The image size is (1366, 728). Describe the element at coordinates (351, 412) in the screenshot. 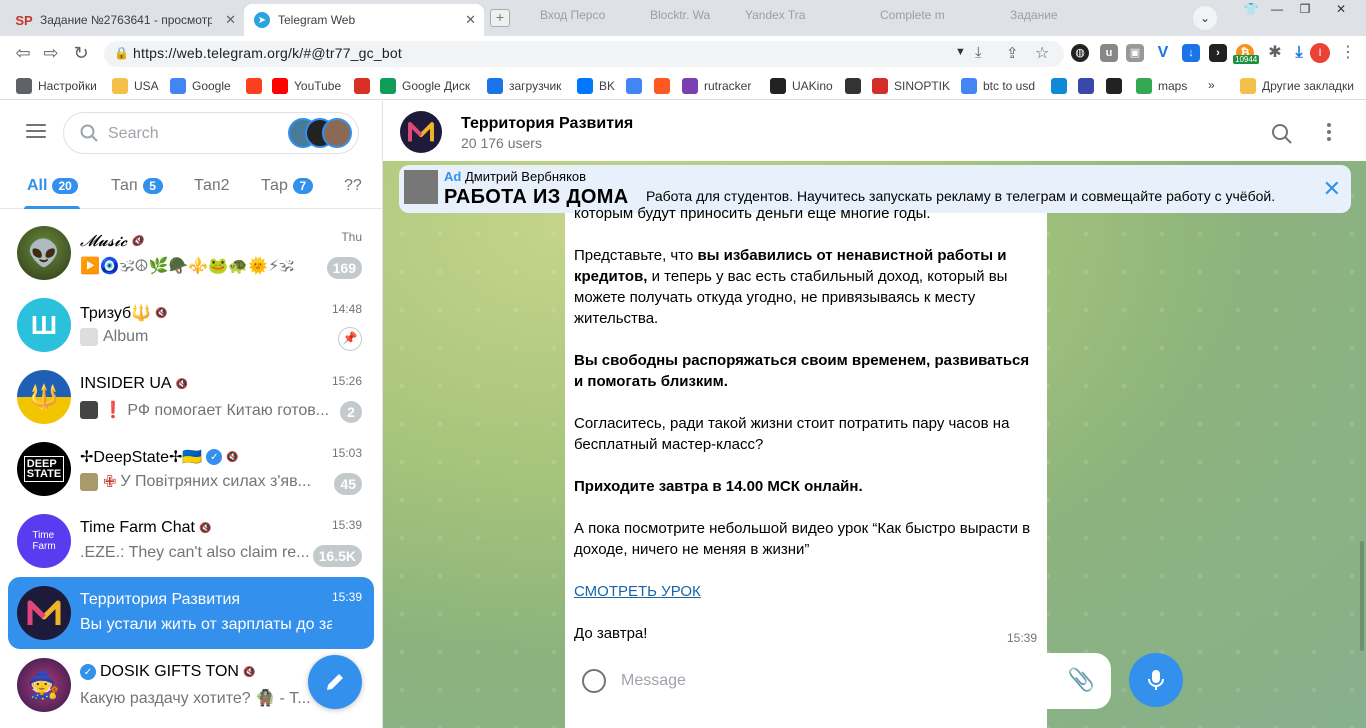

I see `unread-badge: 2` at that location.